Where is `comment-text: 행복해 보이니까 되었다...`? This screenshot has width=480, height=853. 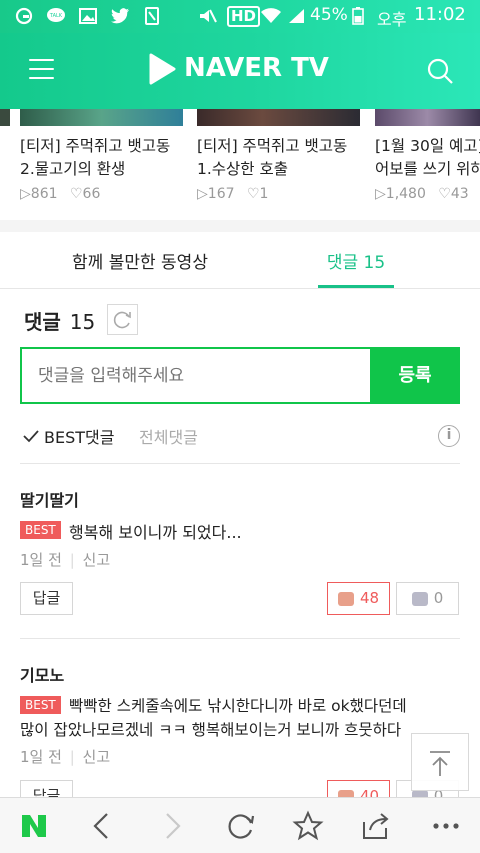 comment-text: 행복해 보이니까 되었다... is located at coordinates (155, 532).